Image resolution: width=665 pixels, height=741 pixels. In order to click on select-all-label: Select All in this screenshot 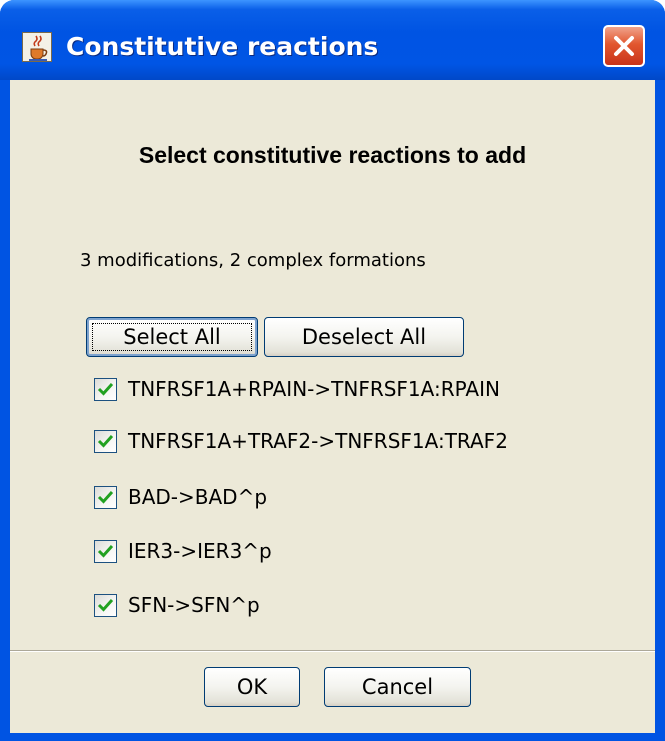, I will do `click(172, 337)`.